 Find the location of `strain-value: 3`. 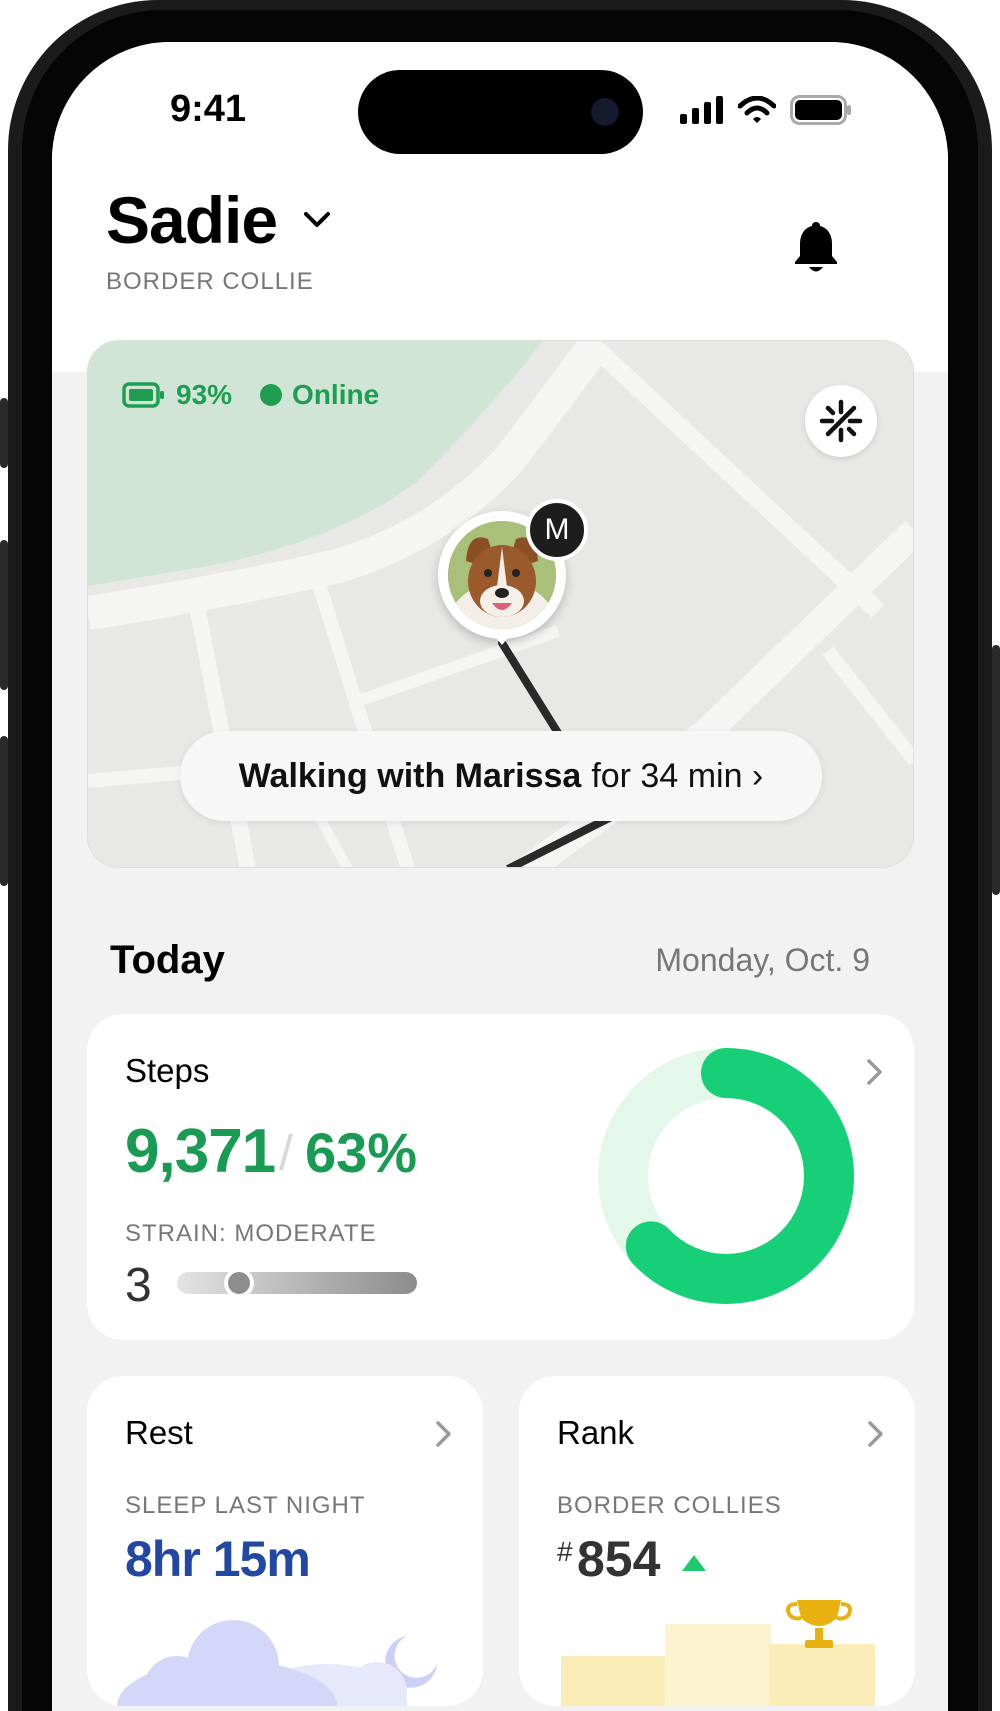

strain-value: 3 is located at coordinates (138, 1285).